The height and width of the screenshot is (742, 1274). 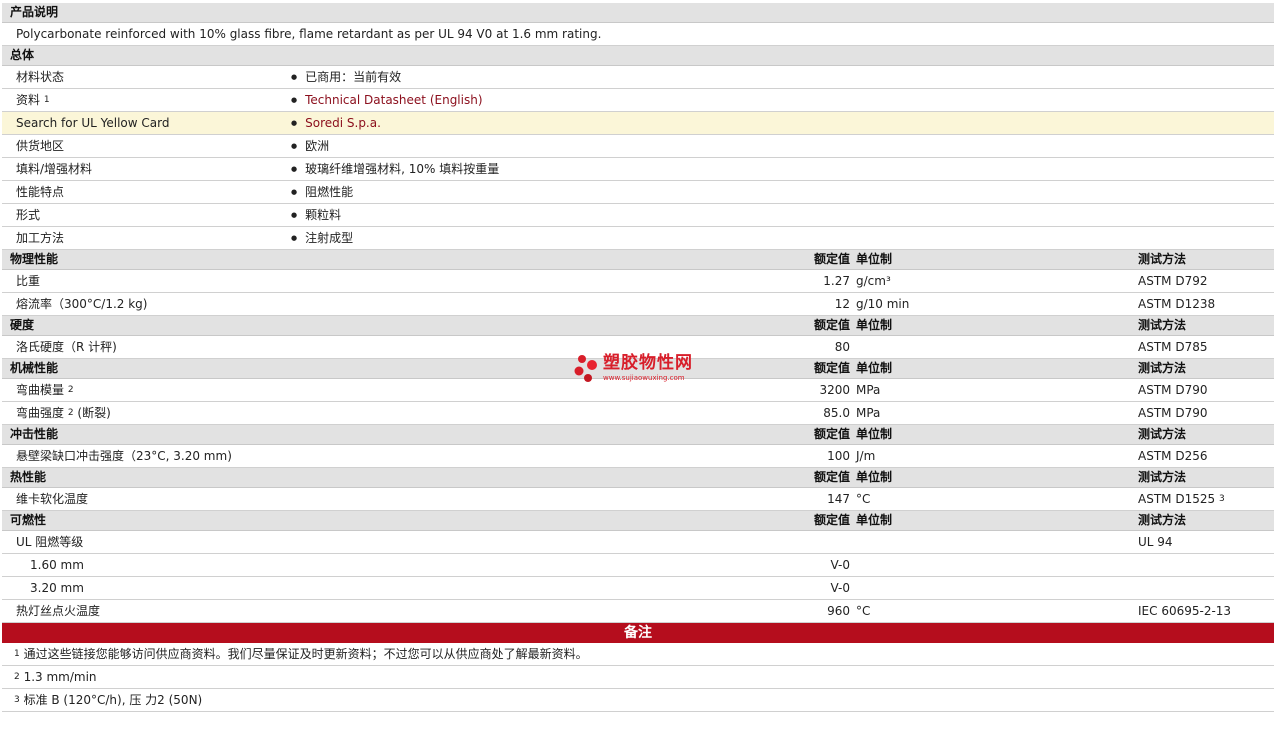 What do you see at coordinates (40, 238) in the screenshot?
I see `row-label: 加工方法` at bounding box center [40, 238].